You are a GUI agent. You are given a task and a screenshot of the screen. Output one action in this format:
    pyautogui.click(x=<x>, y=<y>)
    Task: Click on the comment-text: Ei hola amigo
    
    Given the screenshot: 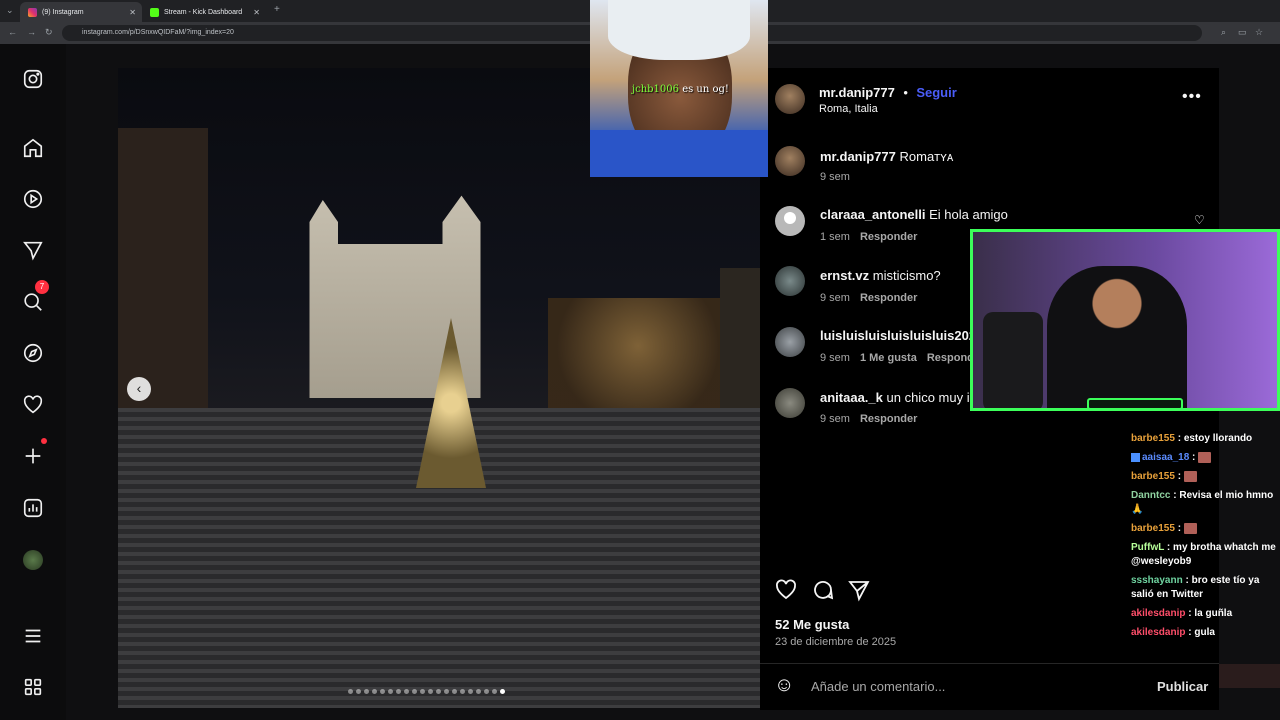 What is the action you would take?
    pyautogui.click(x=968, y=214)
    